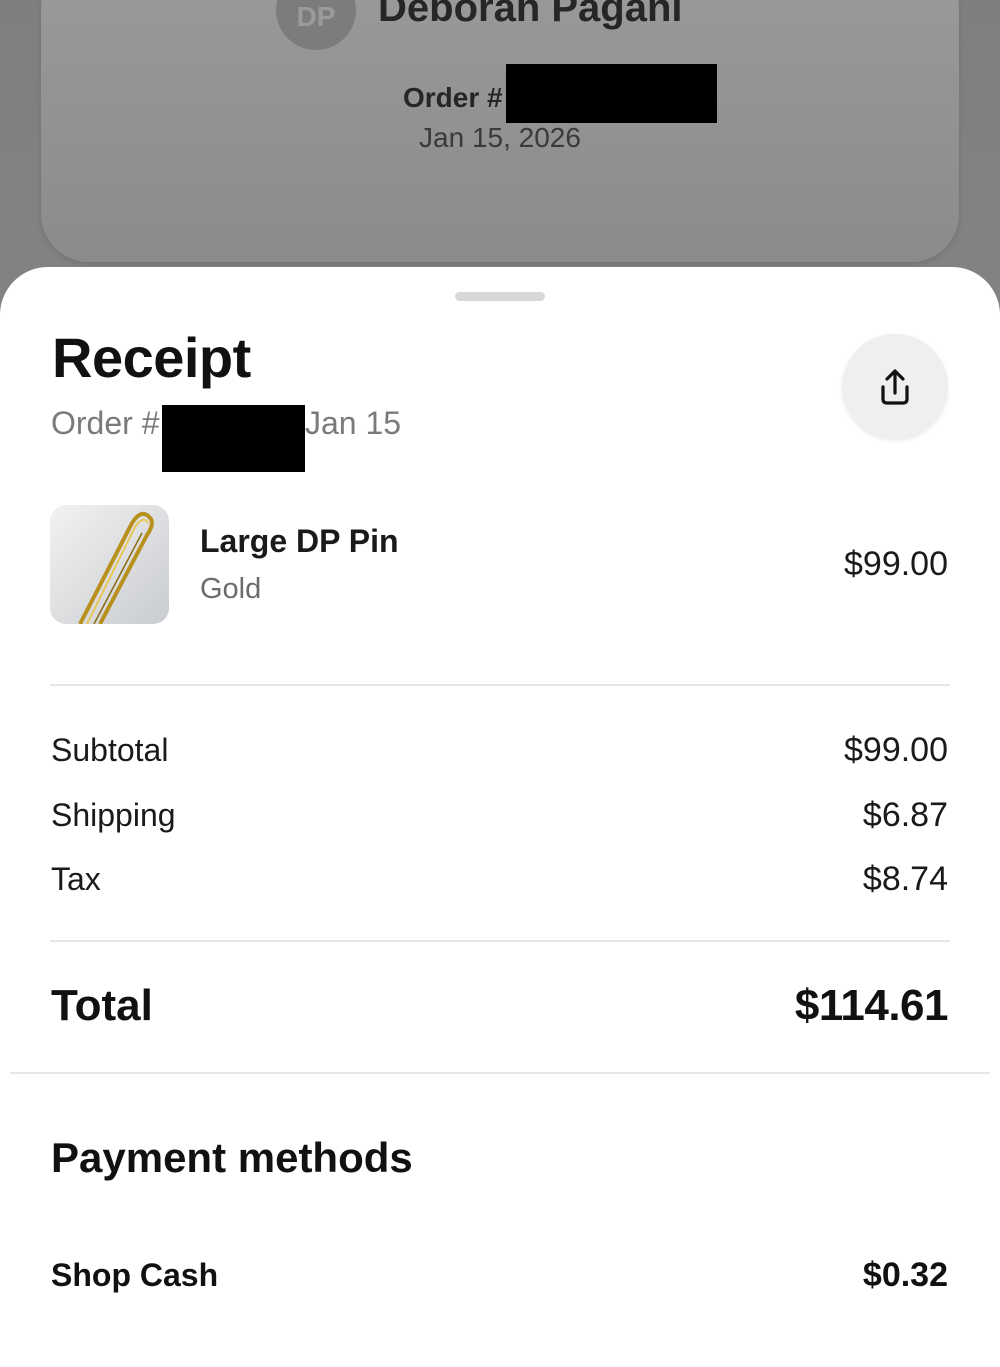 The height and width of the screenshot is (1367, 1000). What do you see at coordinates (611, 93) in the screenshot?
I see `redacted-order-number` at bounding box center [611, 93].